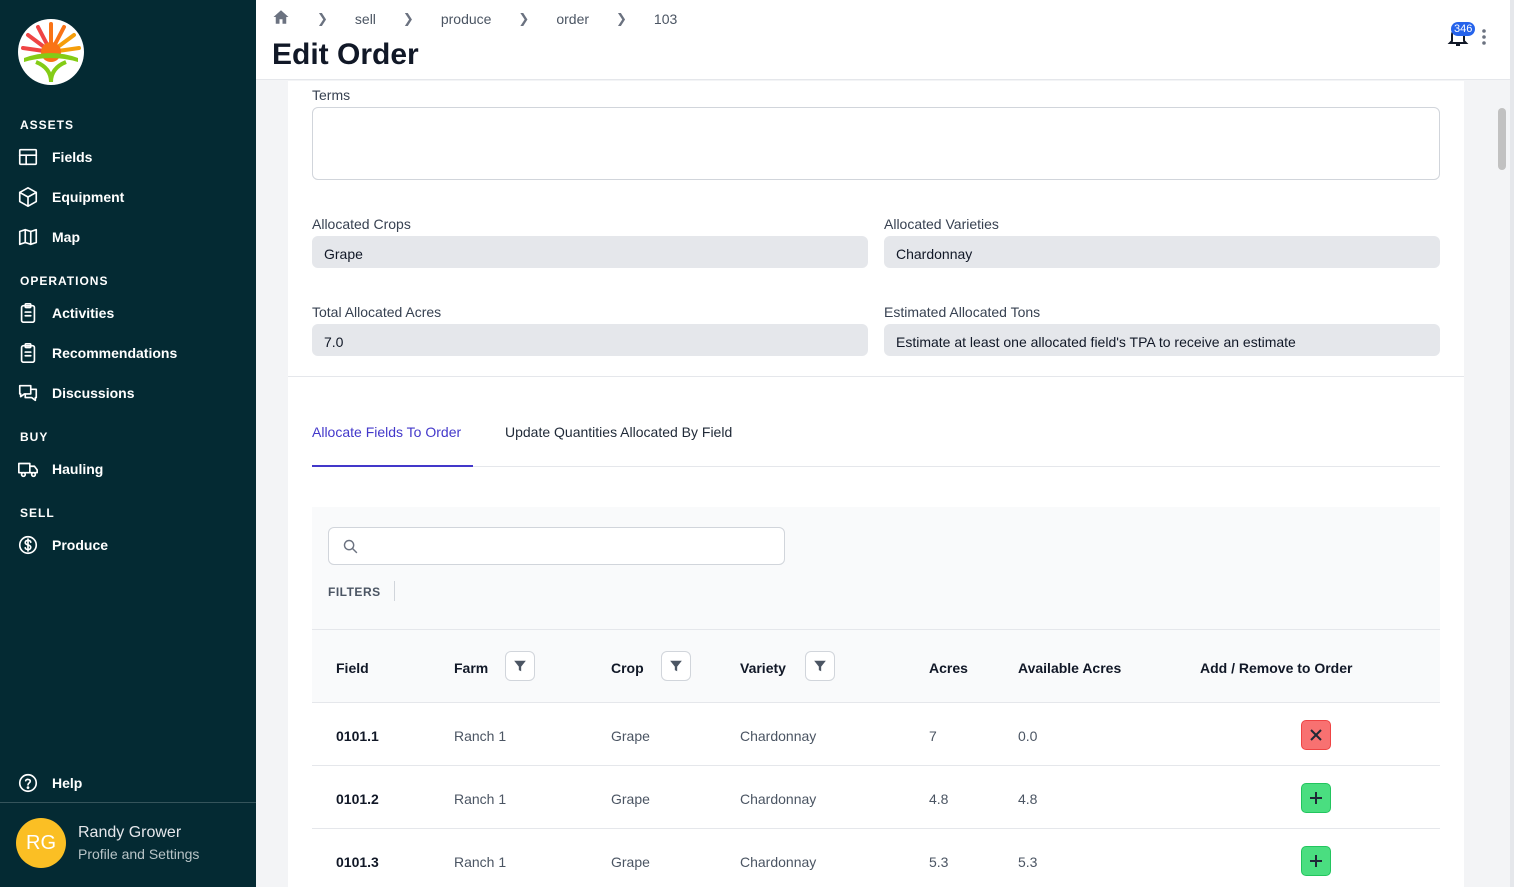  What do you see at coordinates (115, 353) in the screenshot?
I see `nav-label-recommendations: Recommendations` at bounding box center [115, 353].